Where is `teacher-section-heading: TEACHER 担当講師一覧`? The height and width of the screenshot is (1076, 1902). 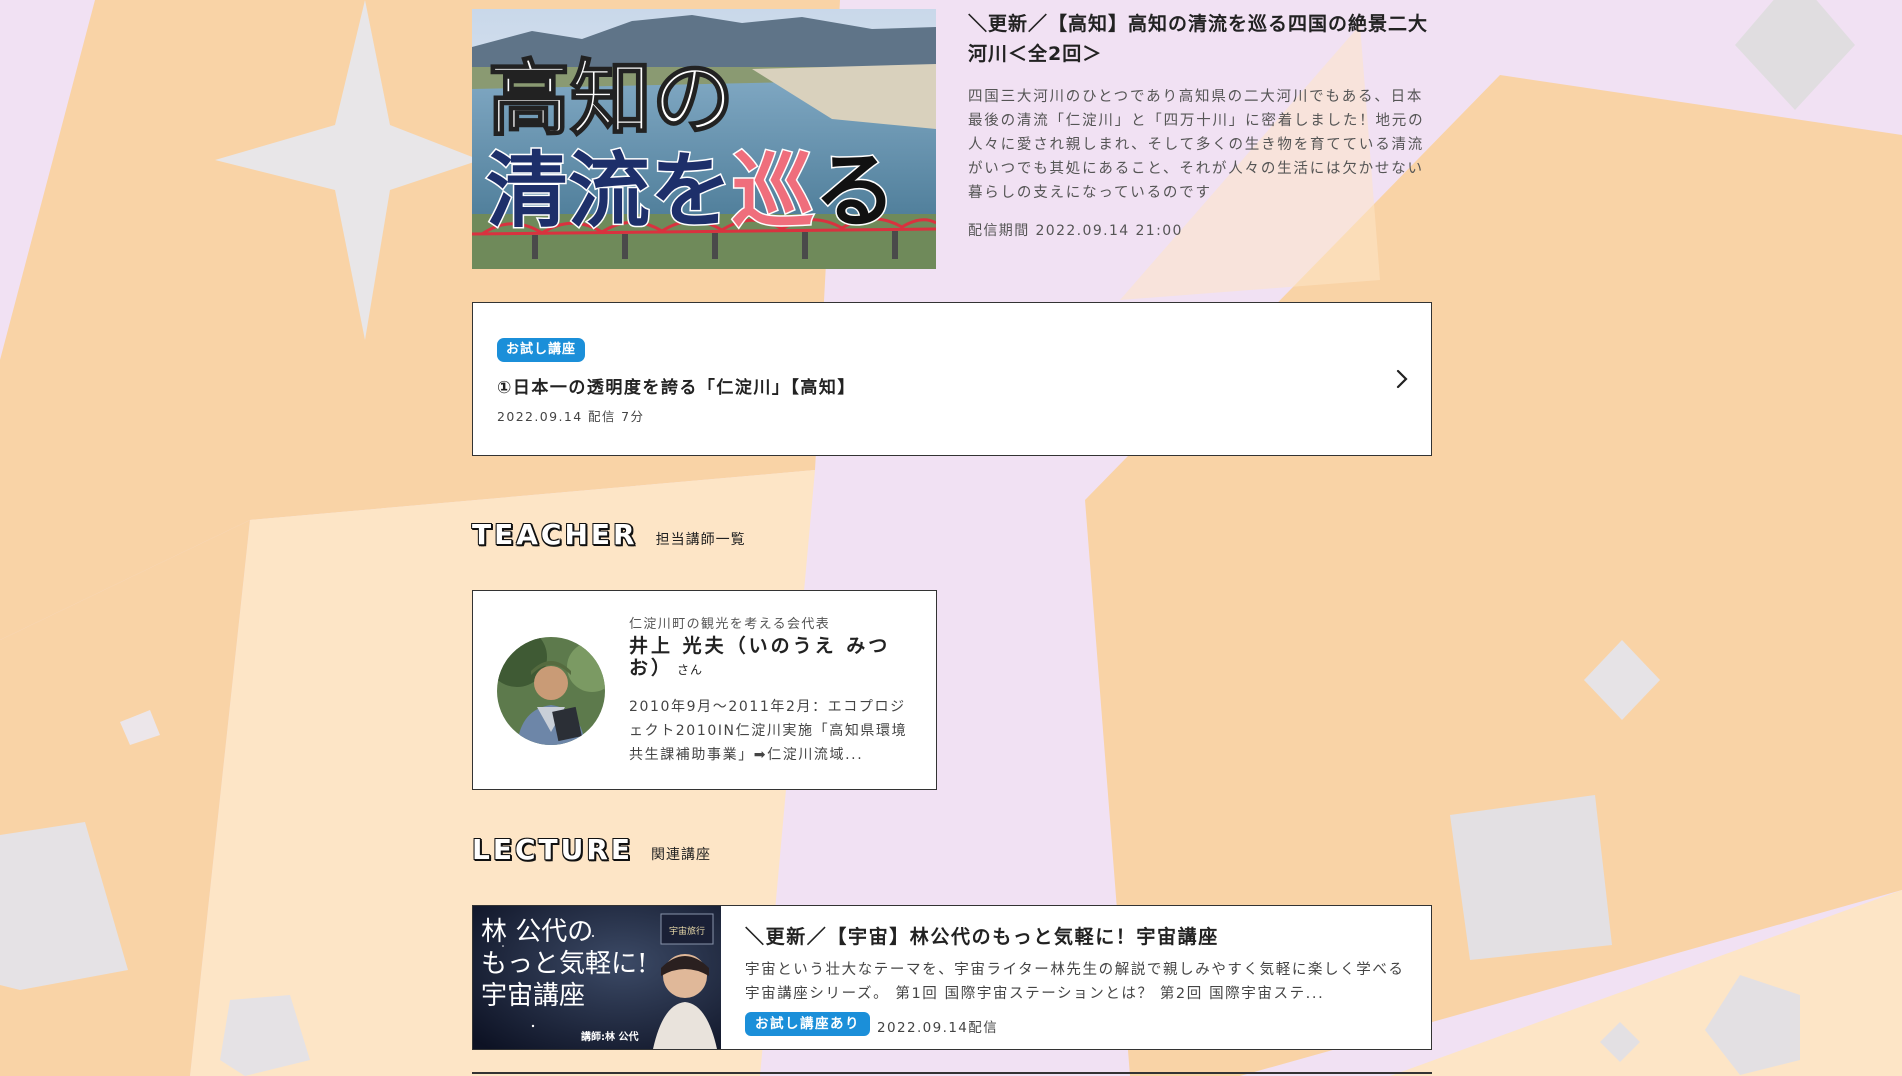 teacher-section-heading: TEACHER 担当講師一覧 is located at coordinates (609, 534).